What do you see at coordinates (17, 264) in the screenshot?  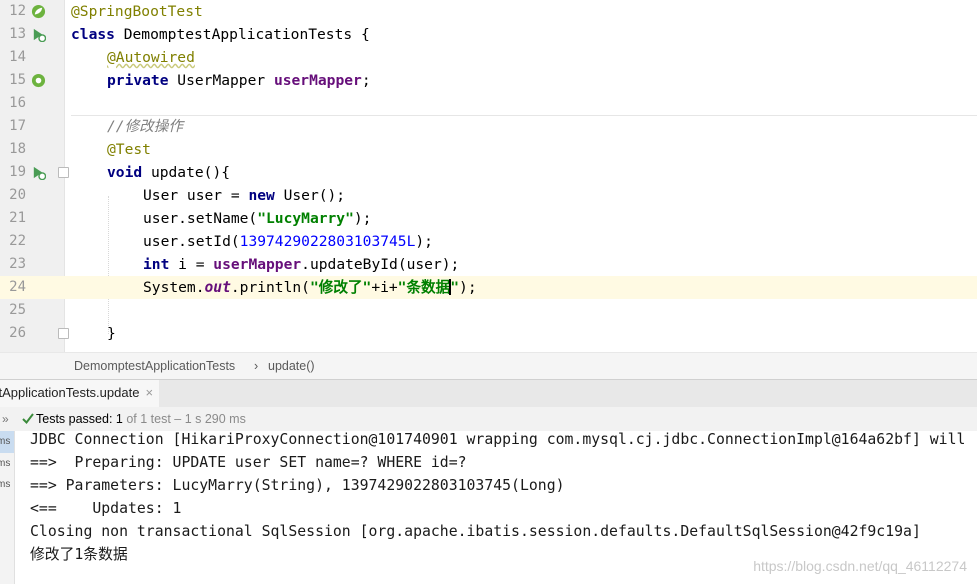 I see `line-number: 23` at bounding box center [17, 264].